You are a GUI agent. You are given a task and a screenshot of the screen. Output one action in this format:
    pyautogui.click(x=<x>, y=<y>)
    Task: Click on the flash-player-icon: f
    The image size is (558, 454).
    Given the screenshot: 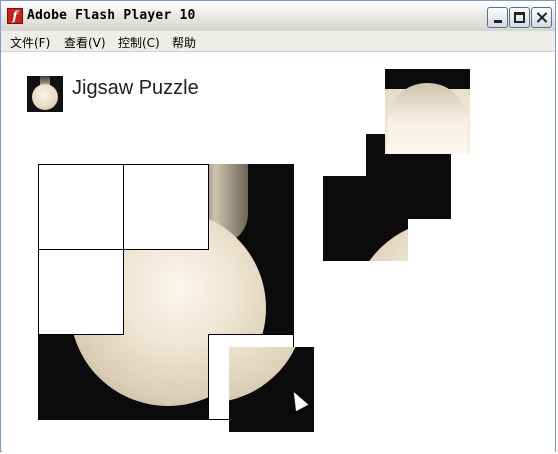 What is the action you would take?
    pyautogui.click(x=15, y=16)
    